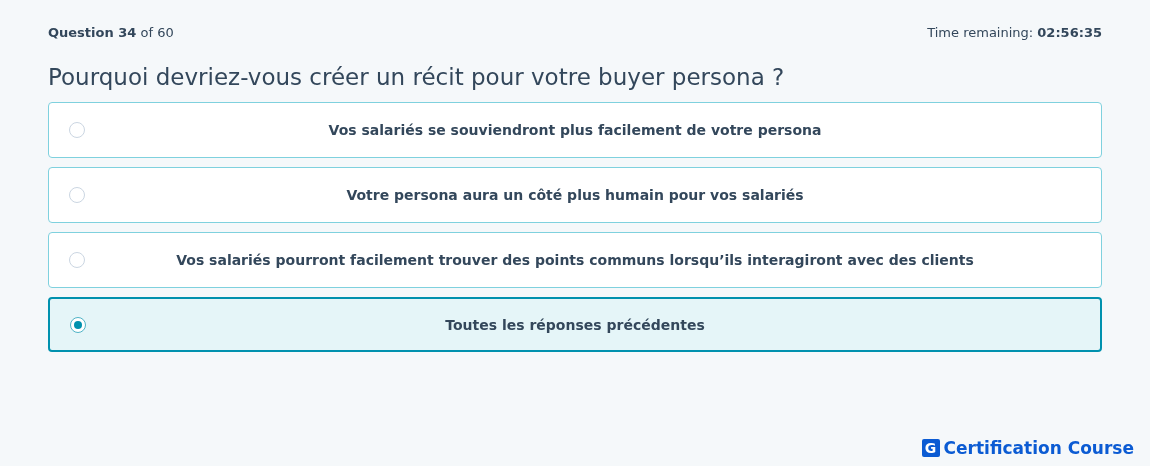  What do you see at coordinates (111, 32) in the screenshot?
I see `question-counter: Question 34 of 60` at bounding box center [111, 32].